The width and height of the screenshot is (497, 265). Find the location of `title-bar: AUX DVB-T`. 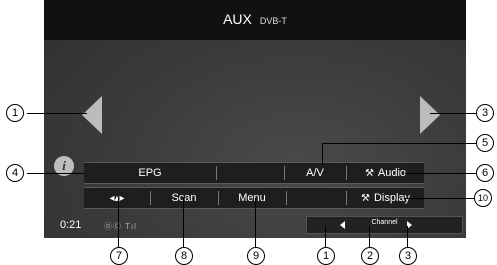

title-bar: AUX DVB-T is located at coordinates (255, 20).